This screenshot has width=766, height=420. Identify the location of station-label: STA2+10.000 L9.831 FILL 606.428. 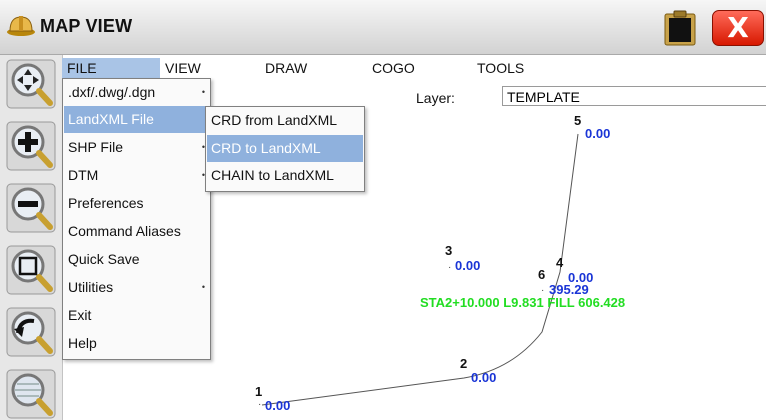
(522, 302).